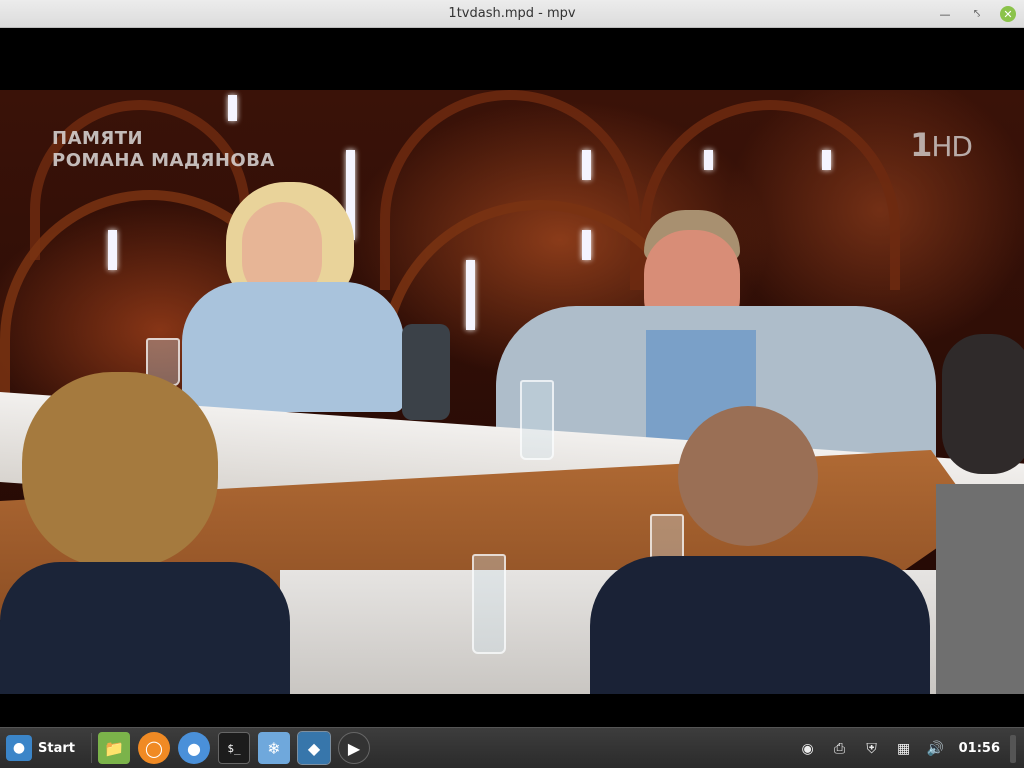 Image resolution: width=1024 pixels, height=768 pixels. What do you see at coordinates (193, 748) in the screenshot?
I see `chrome-icon: ●` at bounding box center [193, 748].